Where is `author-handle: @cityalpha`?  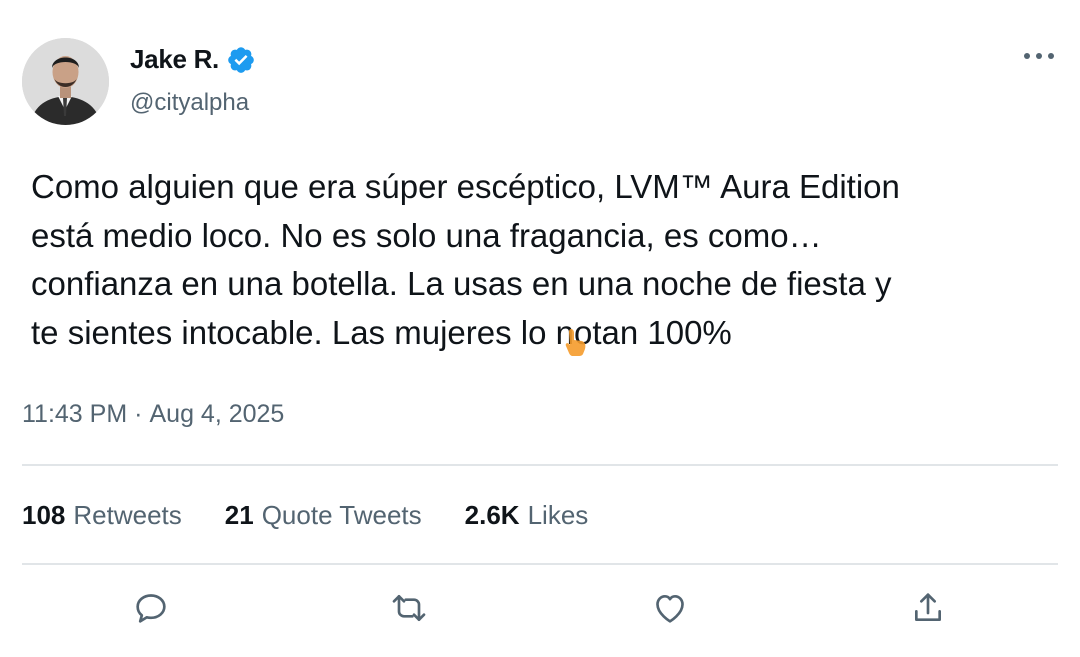 author-handle: @cityalpha is located at coordinates (189, 103).